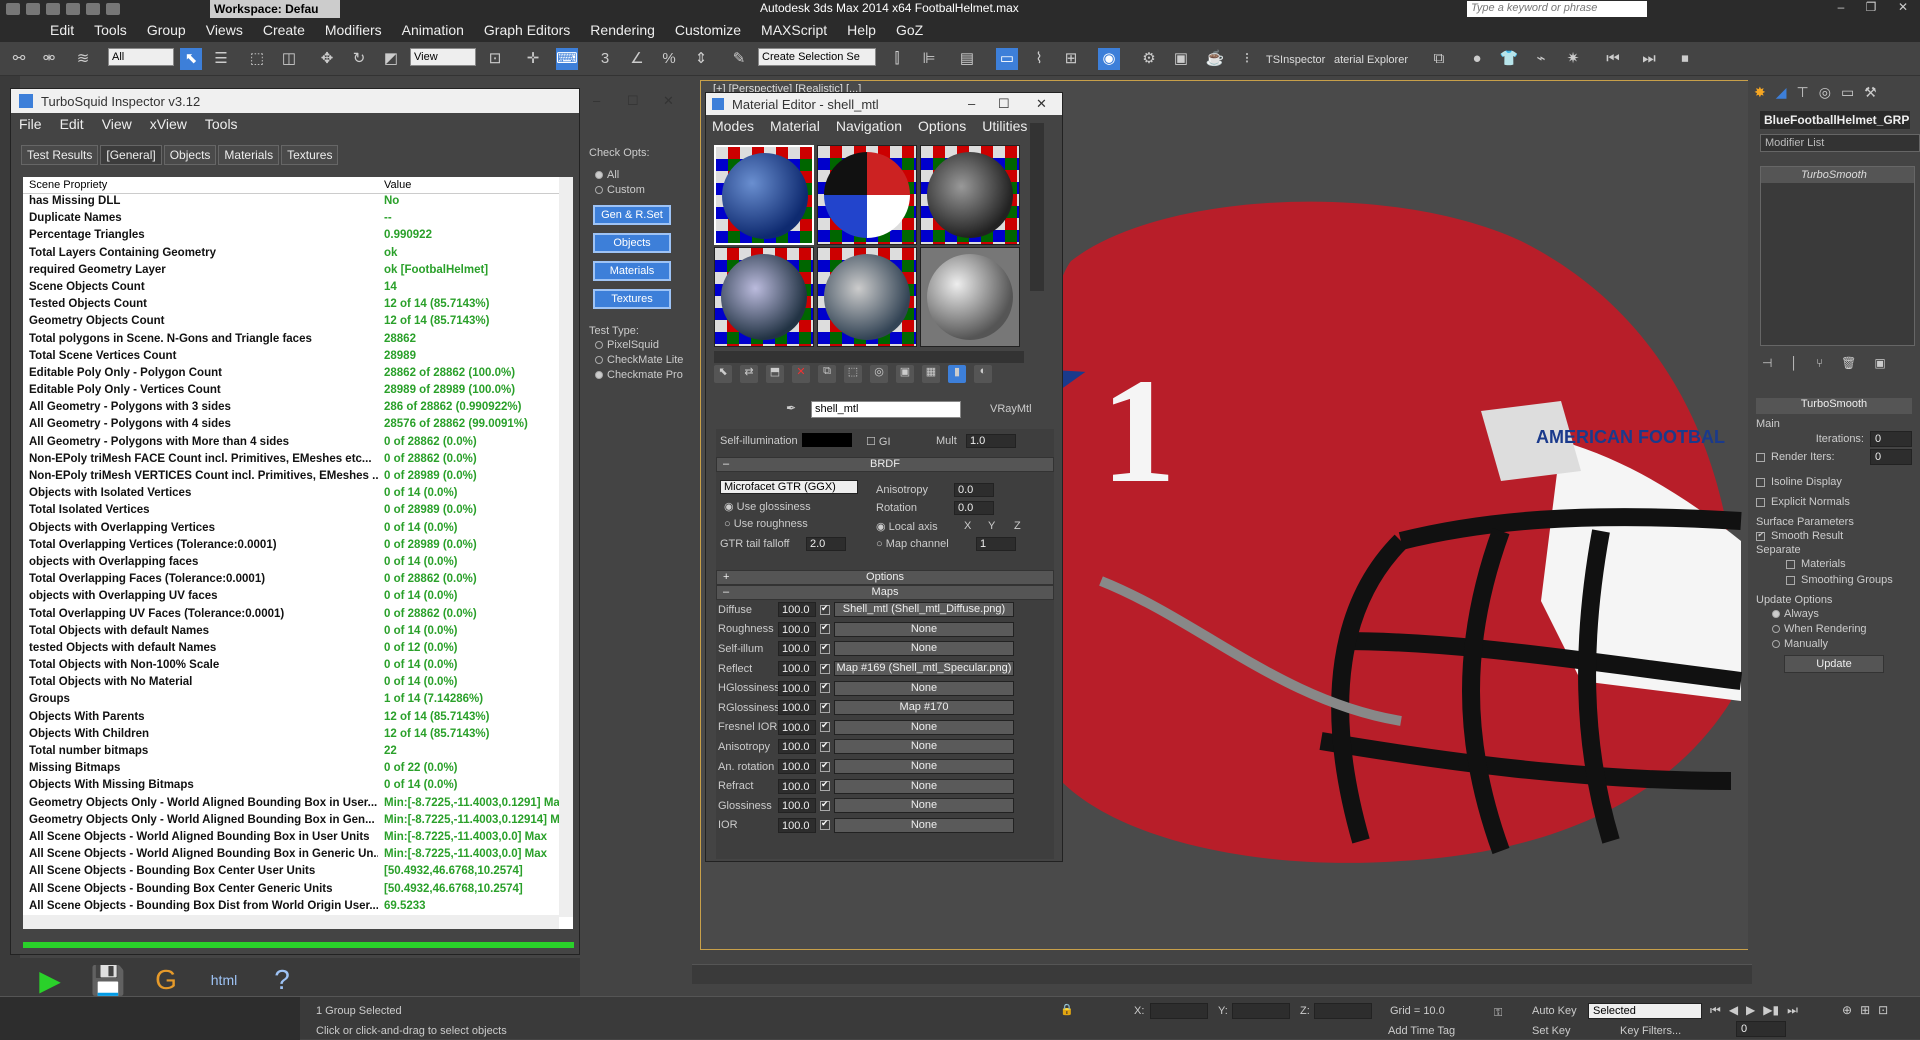 This screenshot has width=1920, height=1040. I want to click on isoline-checkbox: Isoline Display, so click(1834, 482).